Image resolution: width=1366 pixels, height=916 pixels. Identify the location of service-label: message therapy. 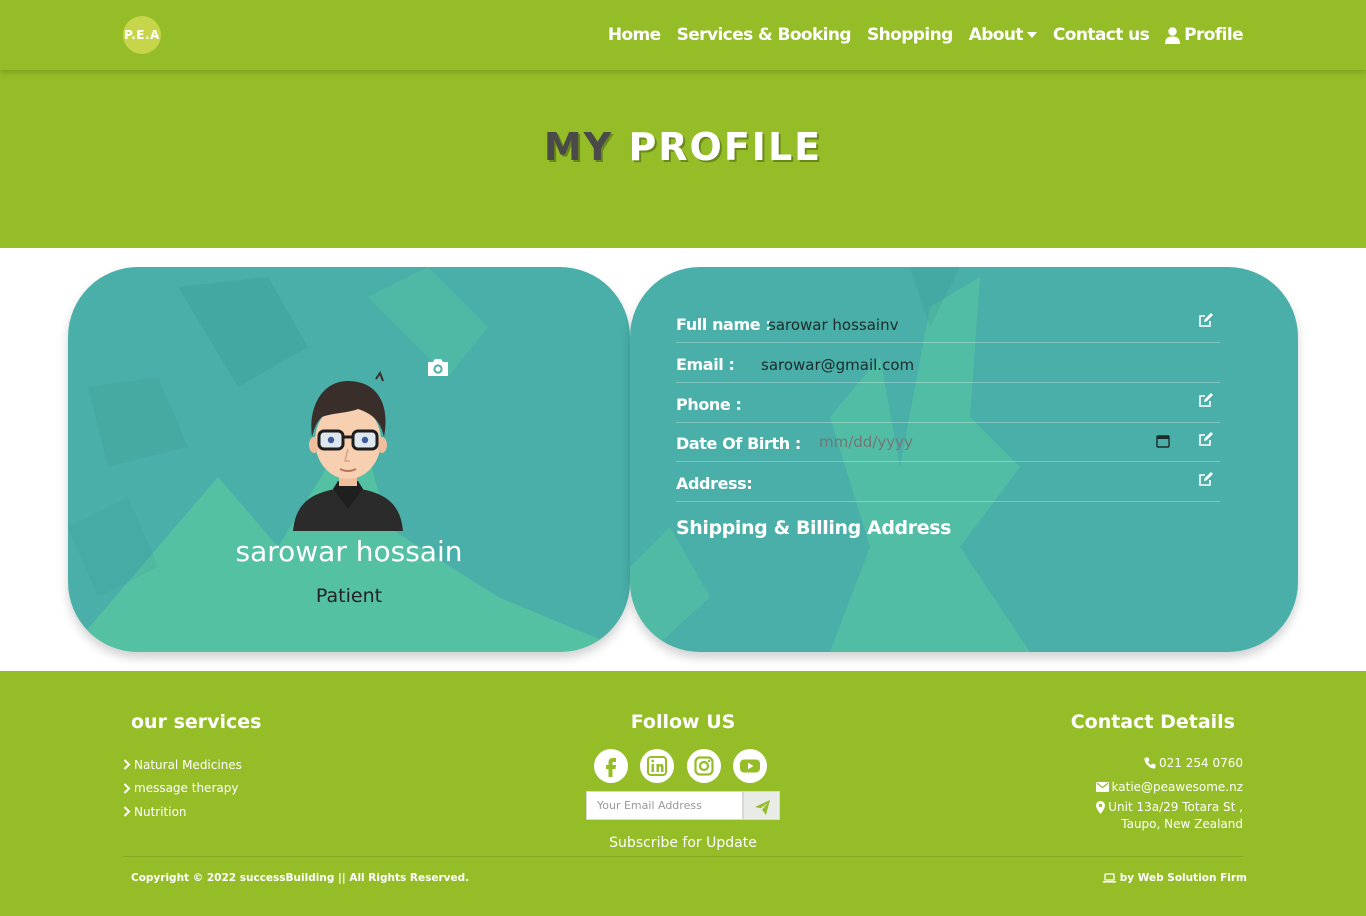
(186, 788).